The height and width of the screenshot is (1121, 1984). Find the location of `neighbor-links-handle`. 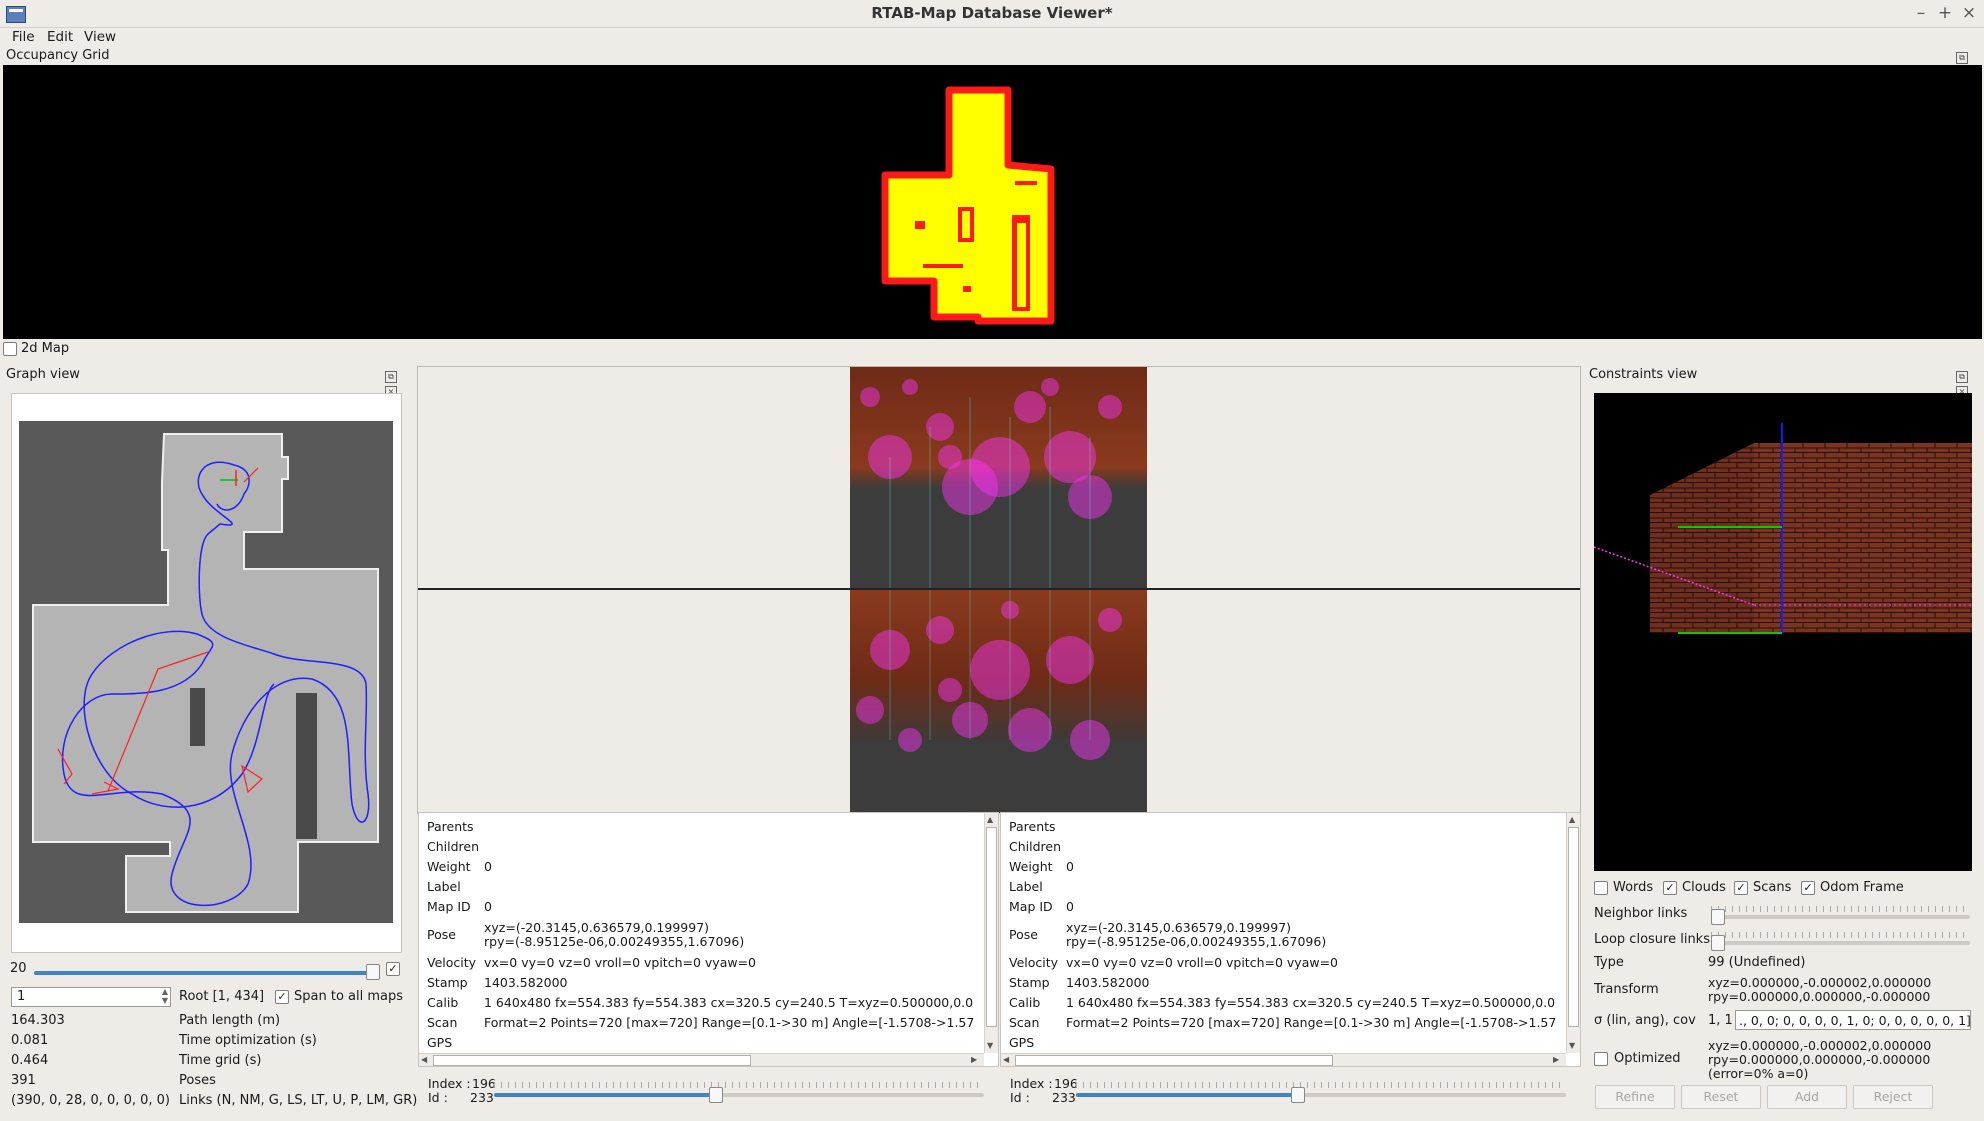

neighbor-links-handle is located at coordinates (1718, 917).